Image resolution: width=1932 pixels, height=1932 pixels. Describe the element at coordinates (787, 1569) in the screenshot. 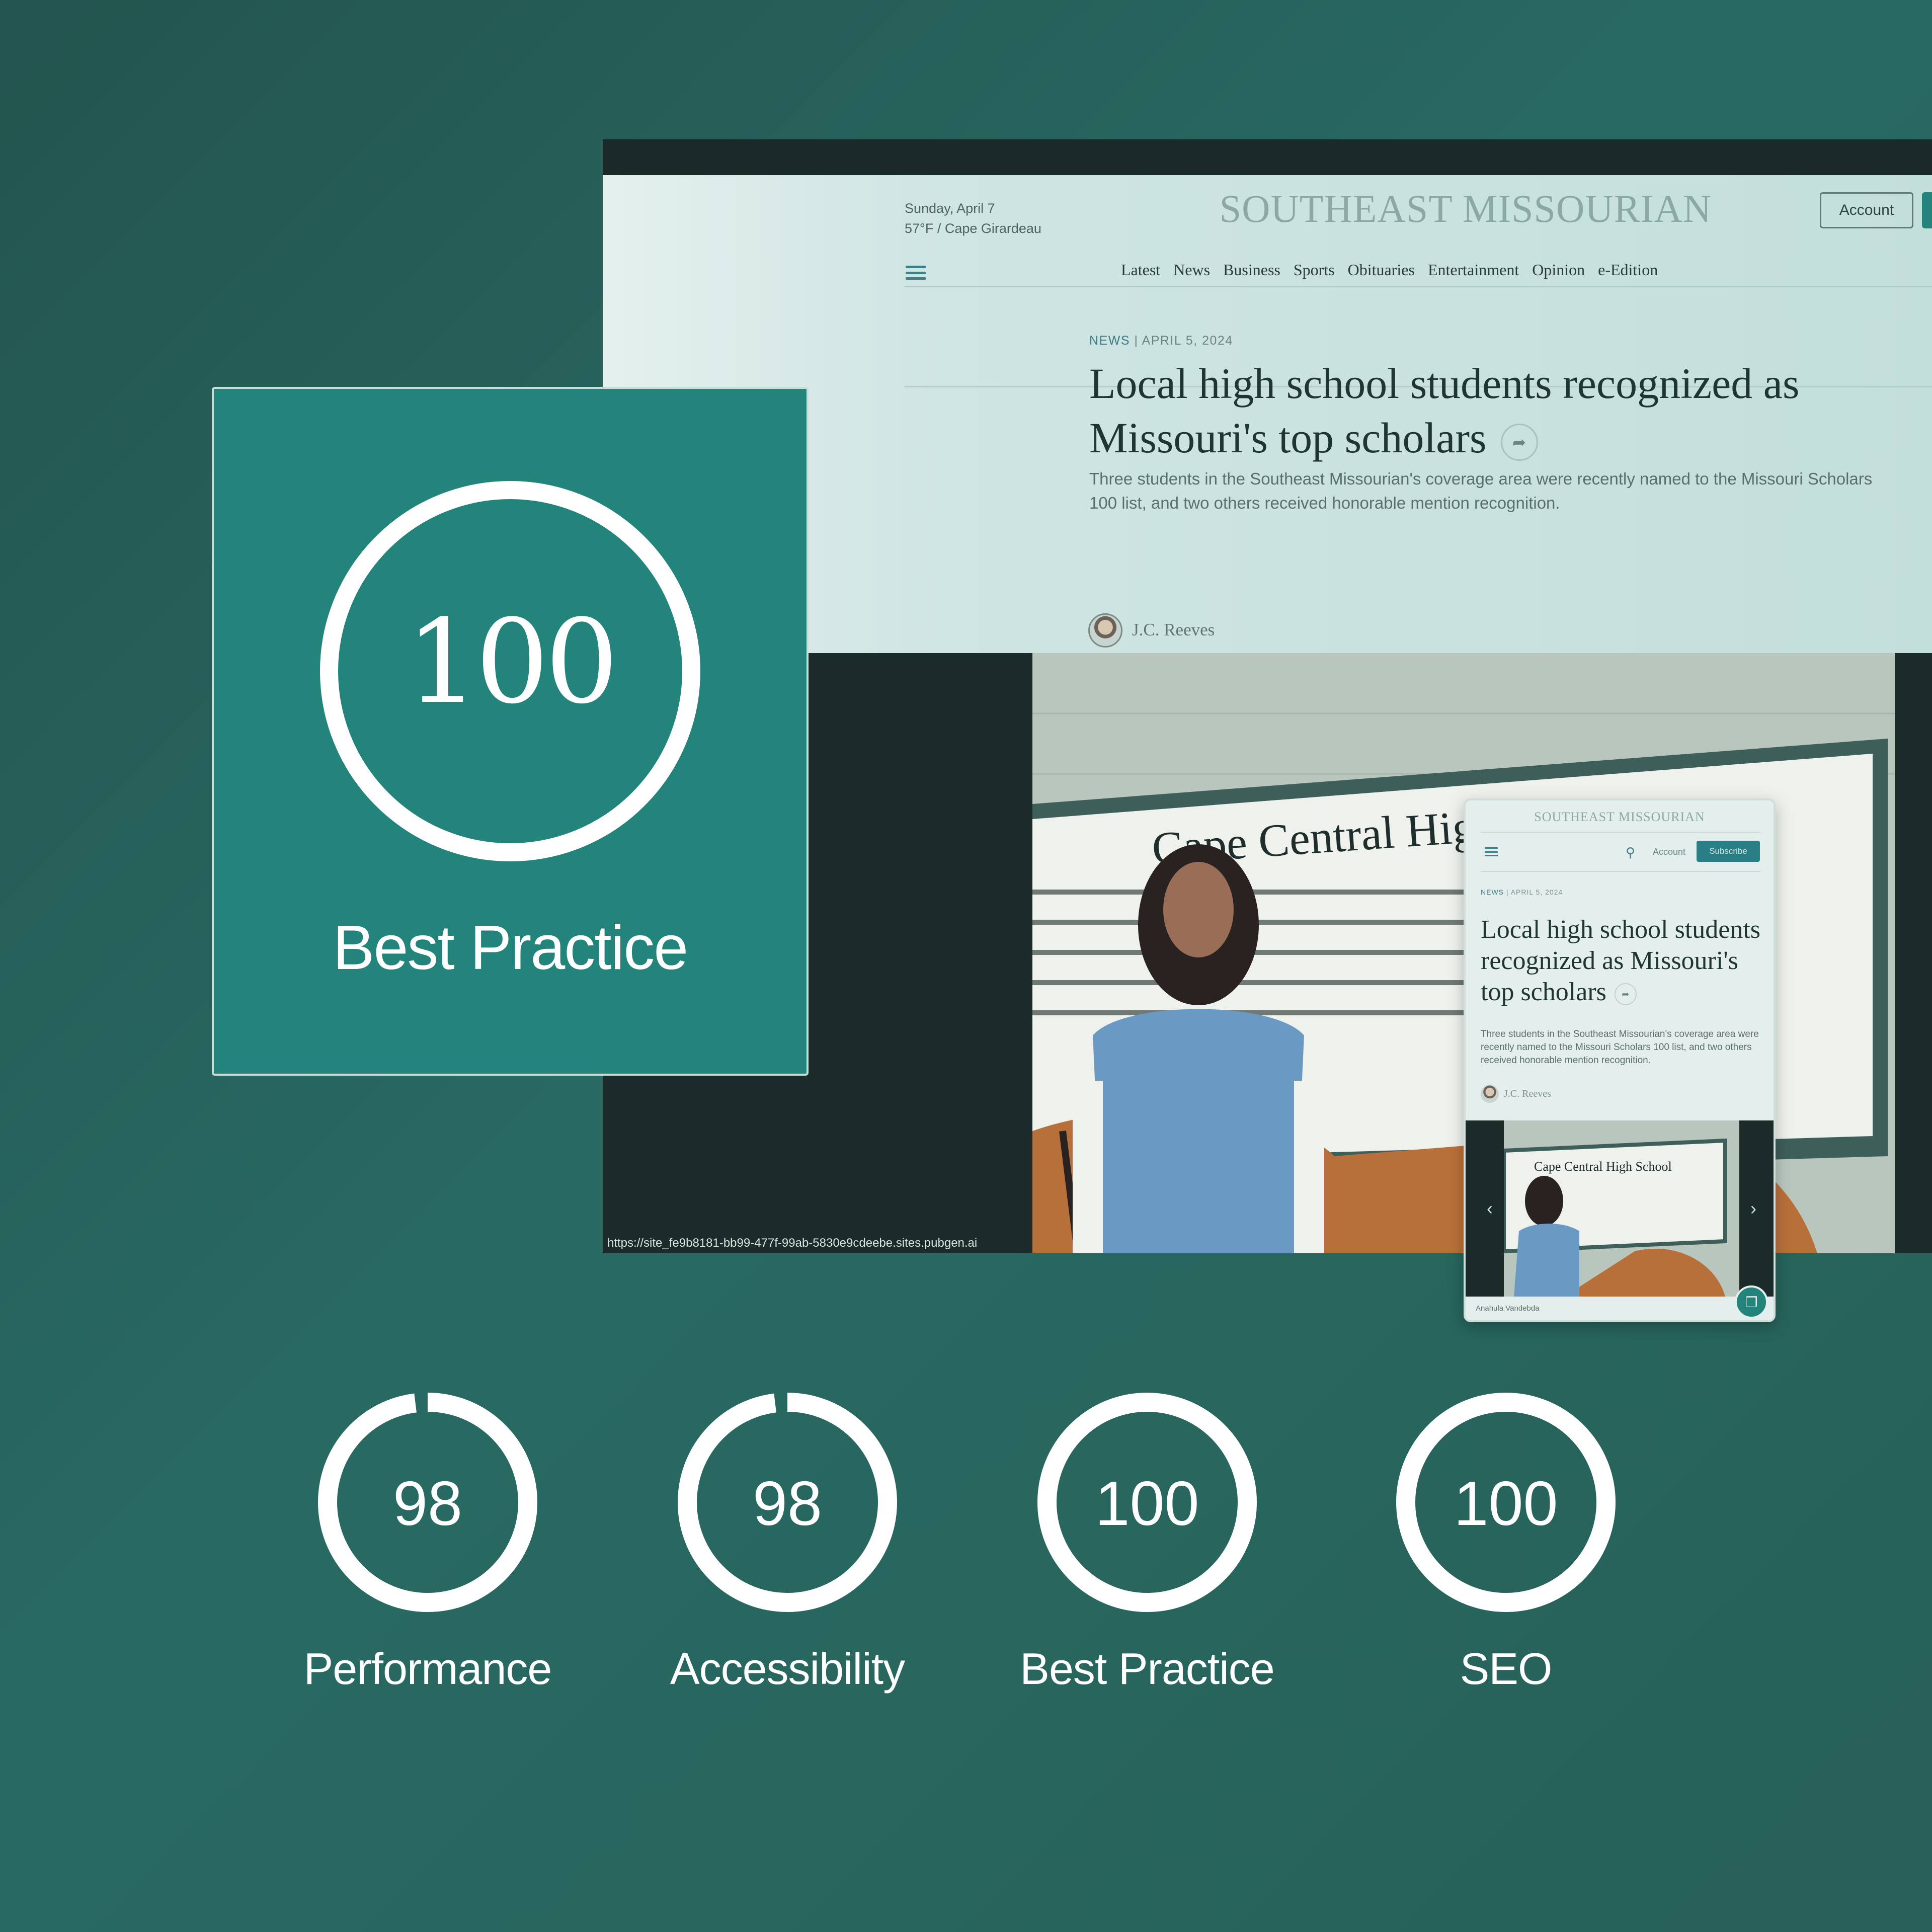

I see `score-accessibility: 98 Accessibility` at that location.